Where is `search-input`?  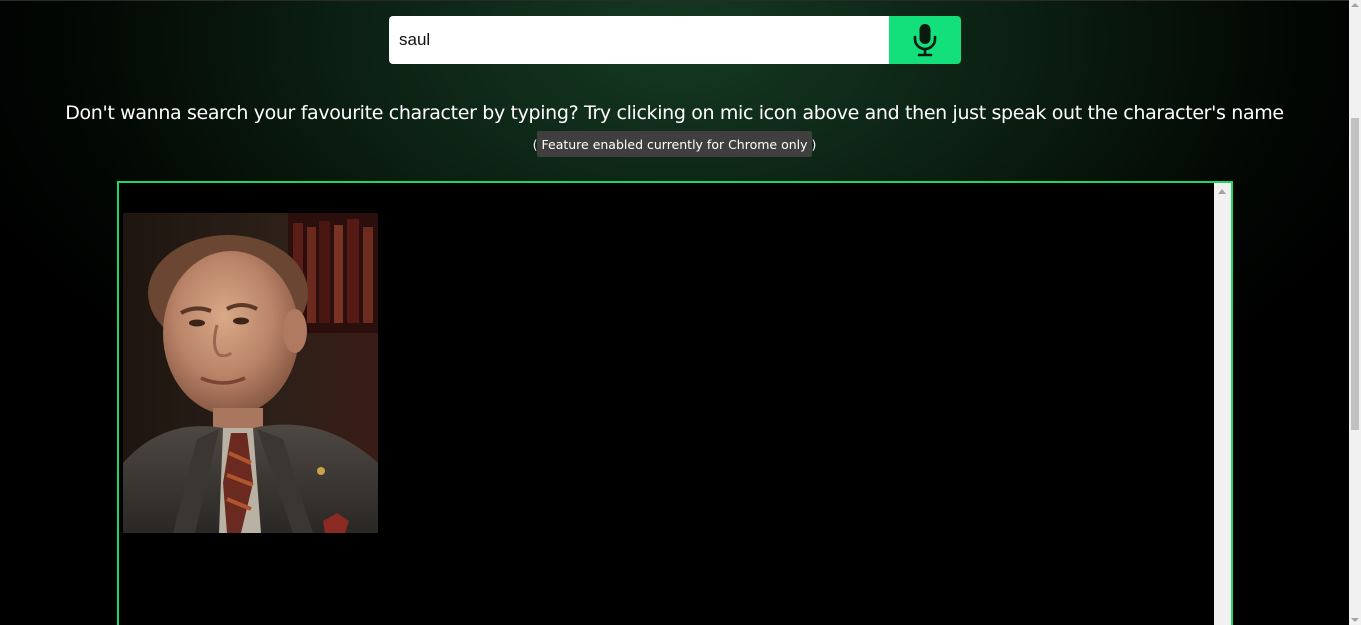
search-input is located at coordinates (639, 40).